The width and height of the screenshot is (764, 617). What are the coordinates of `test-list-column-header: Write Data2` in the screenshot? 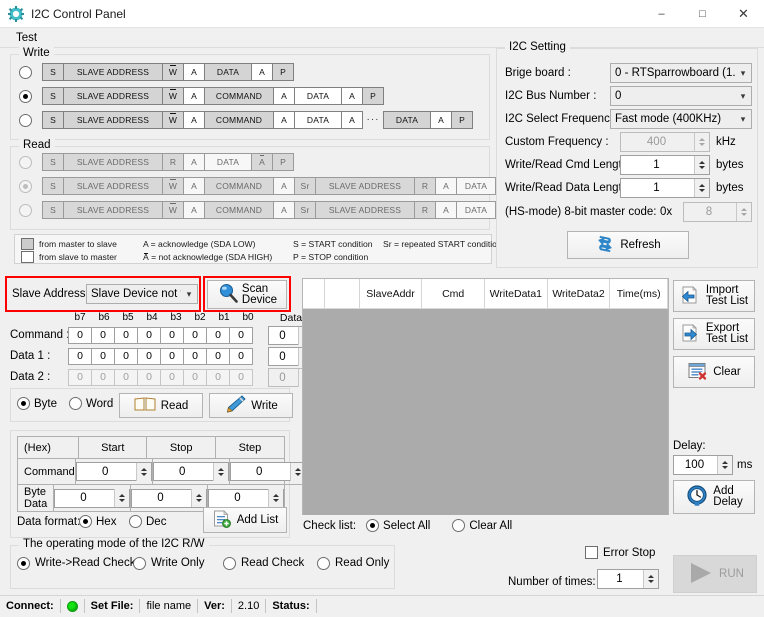 It's located at (579, 293).